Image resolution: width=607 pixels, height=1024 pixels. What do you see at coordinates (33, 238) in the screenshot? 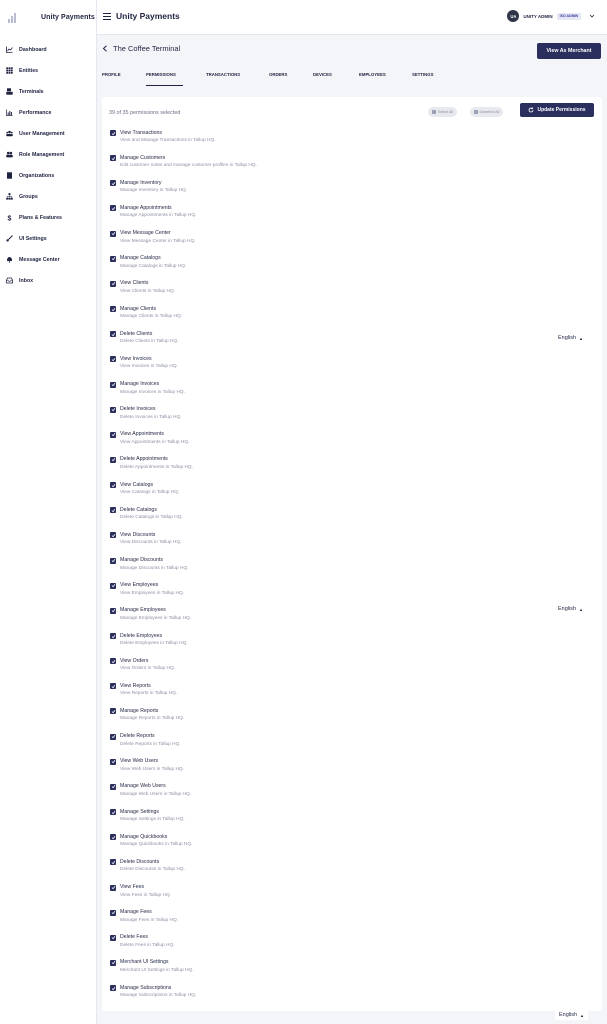
I see `sidebar-item-label: UI Settings` at bounding box center [33, 238].